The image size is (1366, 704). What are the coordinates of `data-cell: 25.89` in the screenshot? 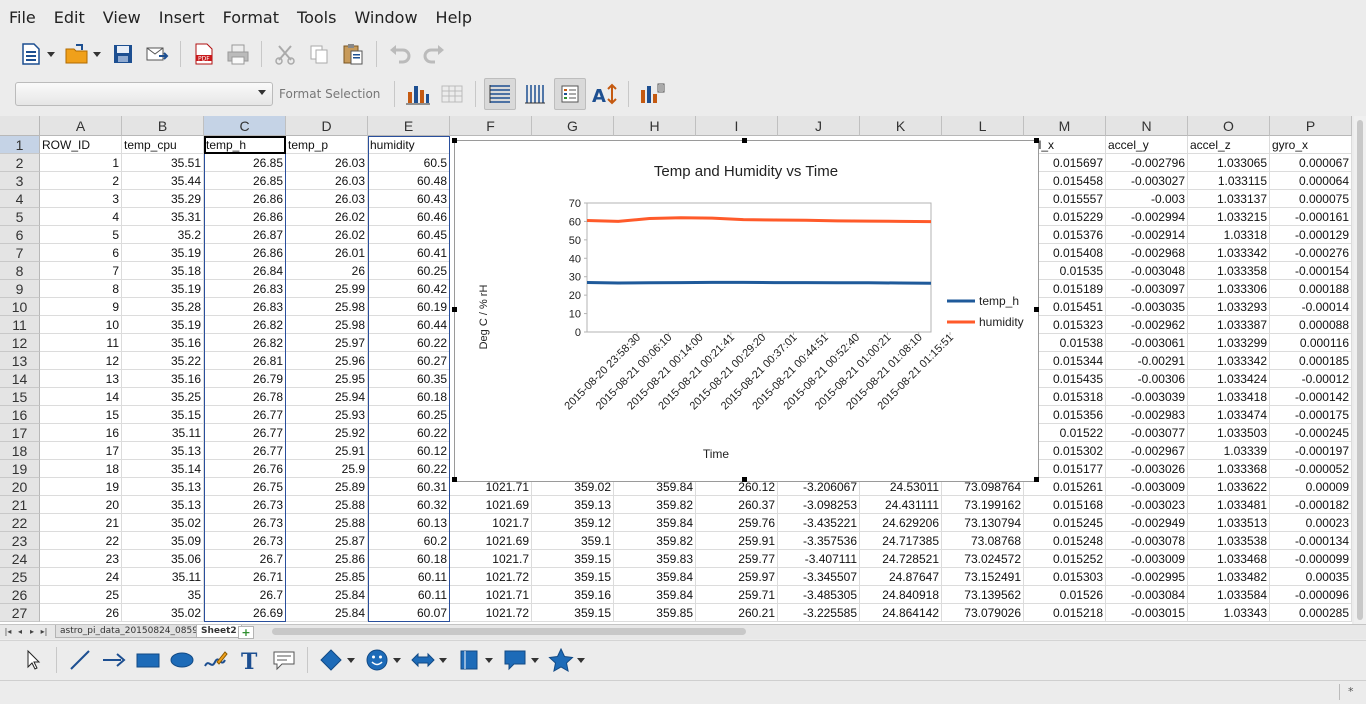 It's located at (327, 487).